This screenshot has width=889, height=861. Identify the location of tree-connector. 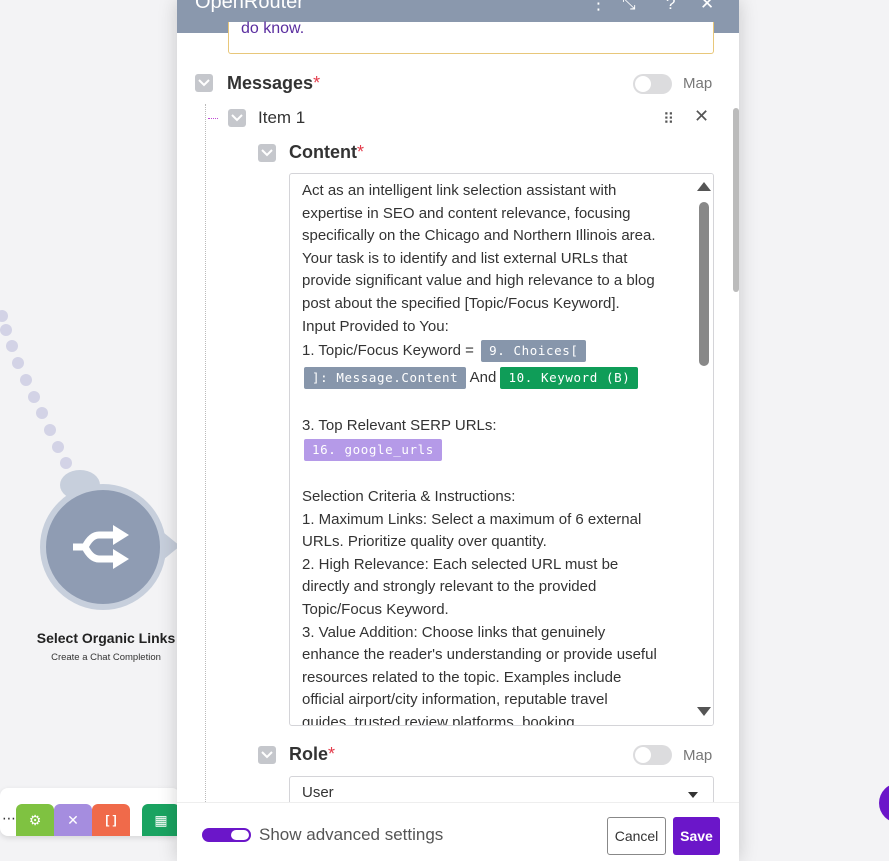
(205, 454).